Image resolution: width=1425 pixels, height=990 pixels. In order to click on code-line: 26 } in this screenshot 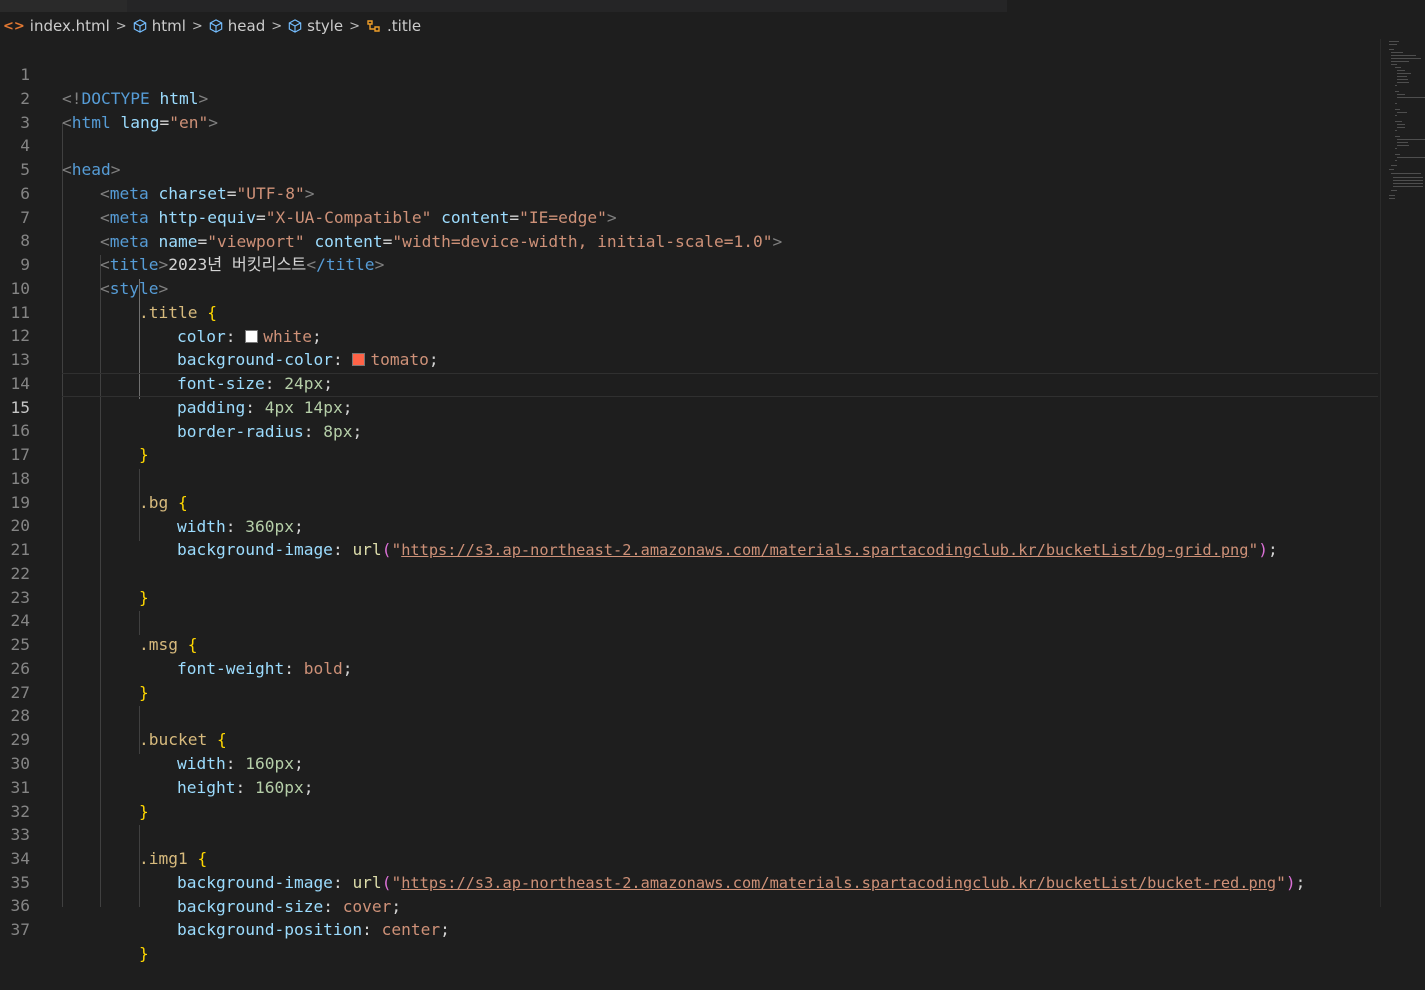, I will do `click(690, 667)`.